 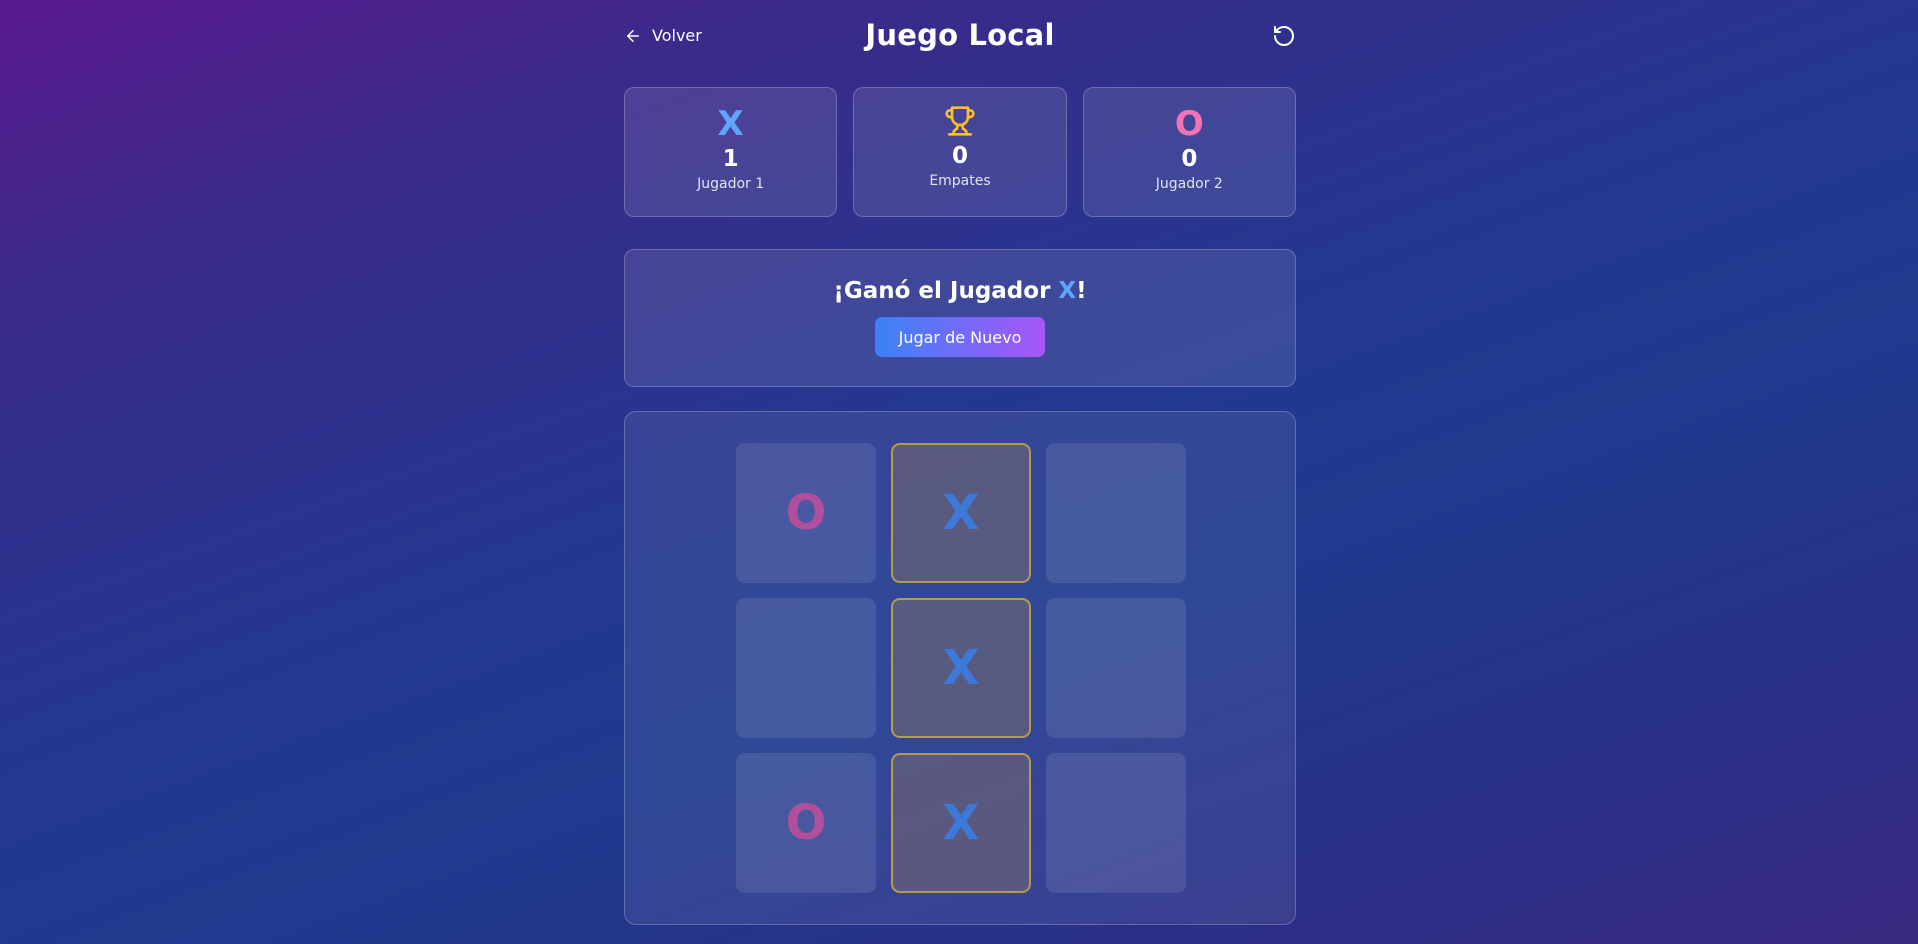 What do you see at coordinates (960, 121) in the screenshot?
I see `trophy-icon` at bounding box center [960, 121].